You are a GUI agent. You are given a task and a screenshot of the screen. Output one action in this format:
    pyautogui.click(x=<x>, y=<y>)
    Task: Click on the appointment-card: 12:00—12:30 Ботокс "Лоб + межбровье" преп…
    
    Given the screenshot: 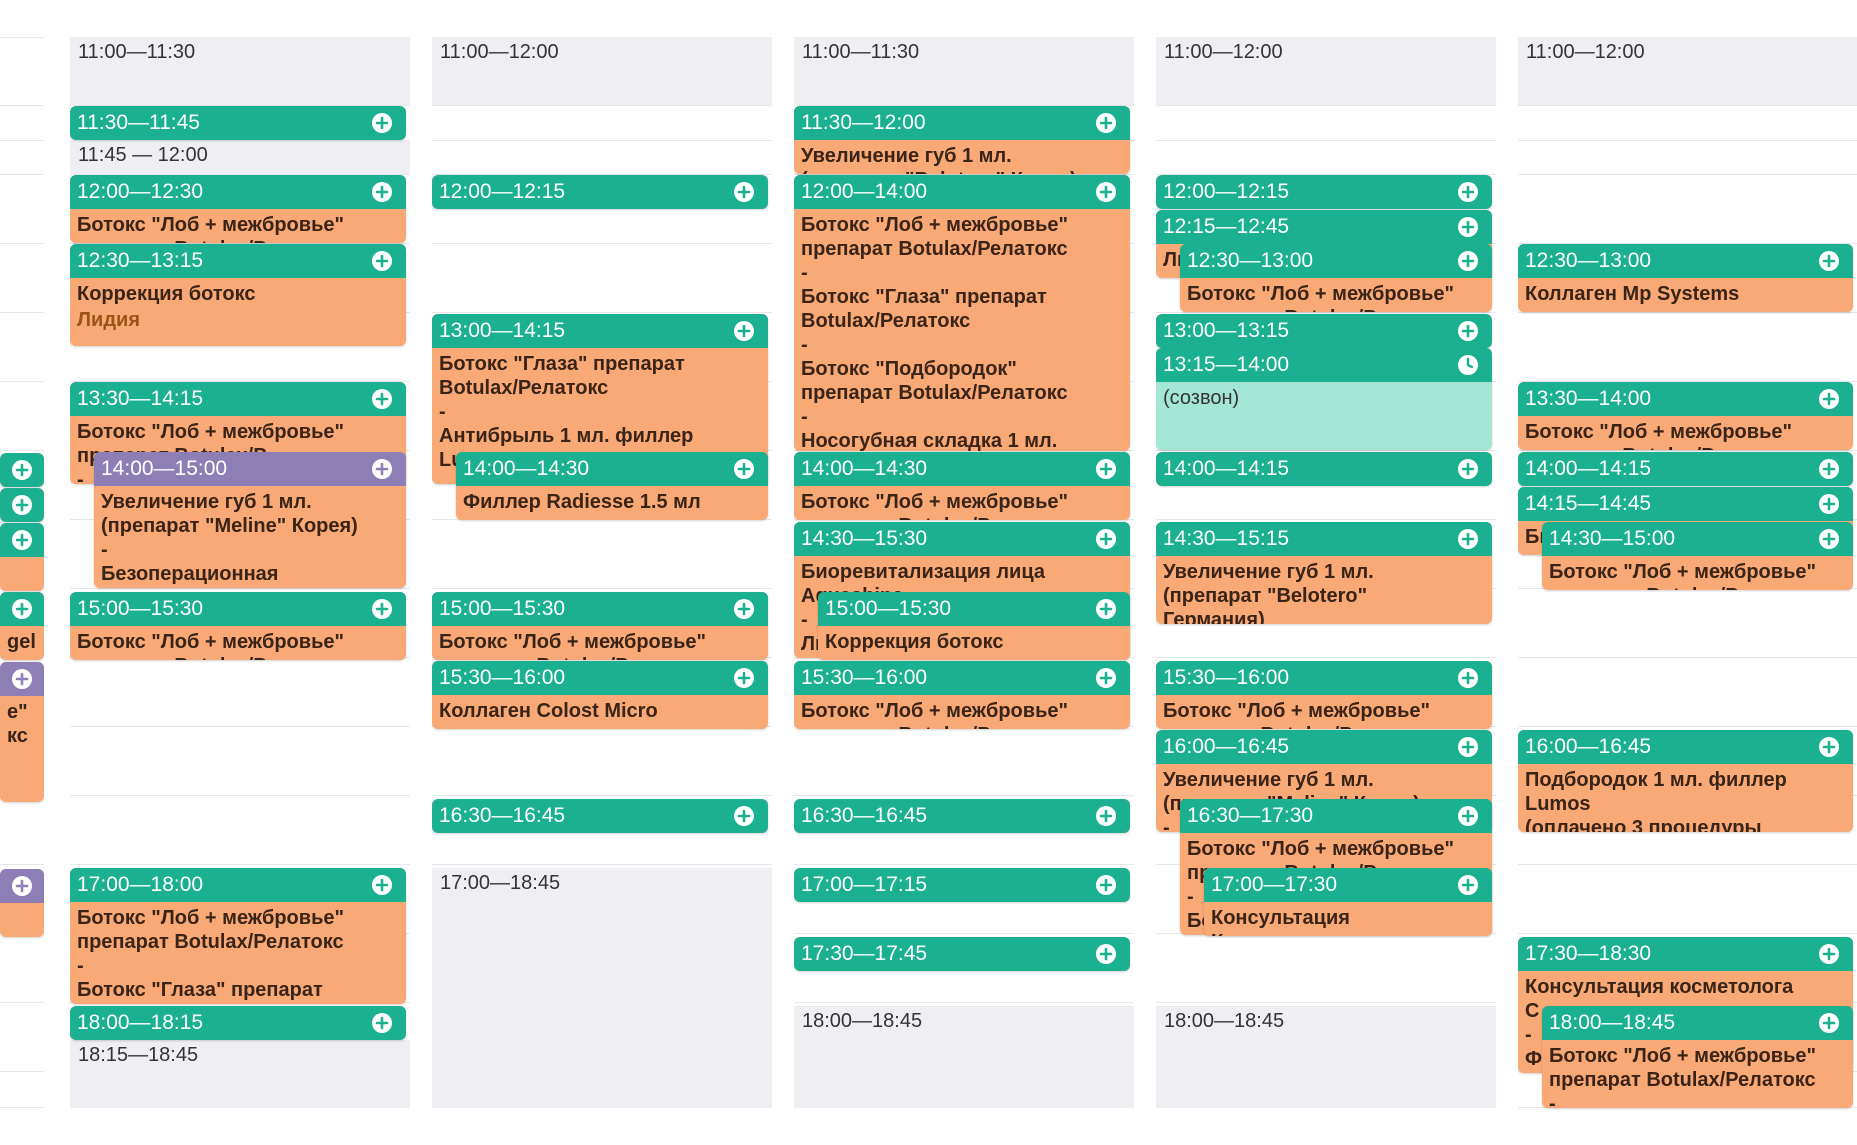 What is the action you would take?
    pyautogui.click(x=238, y=209)
    